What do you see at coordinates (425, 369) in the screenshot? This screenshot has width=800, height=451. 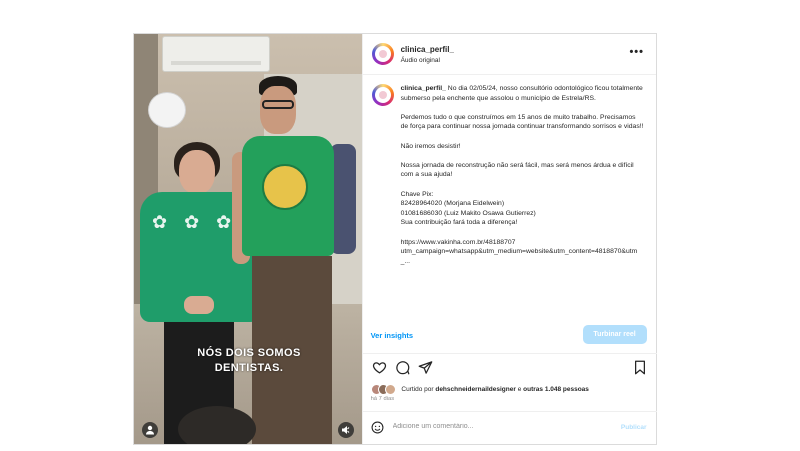 I see `send-icon` at bounding box center [425, 369].